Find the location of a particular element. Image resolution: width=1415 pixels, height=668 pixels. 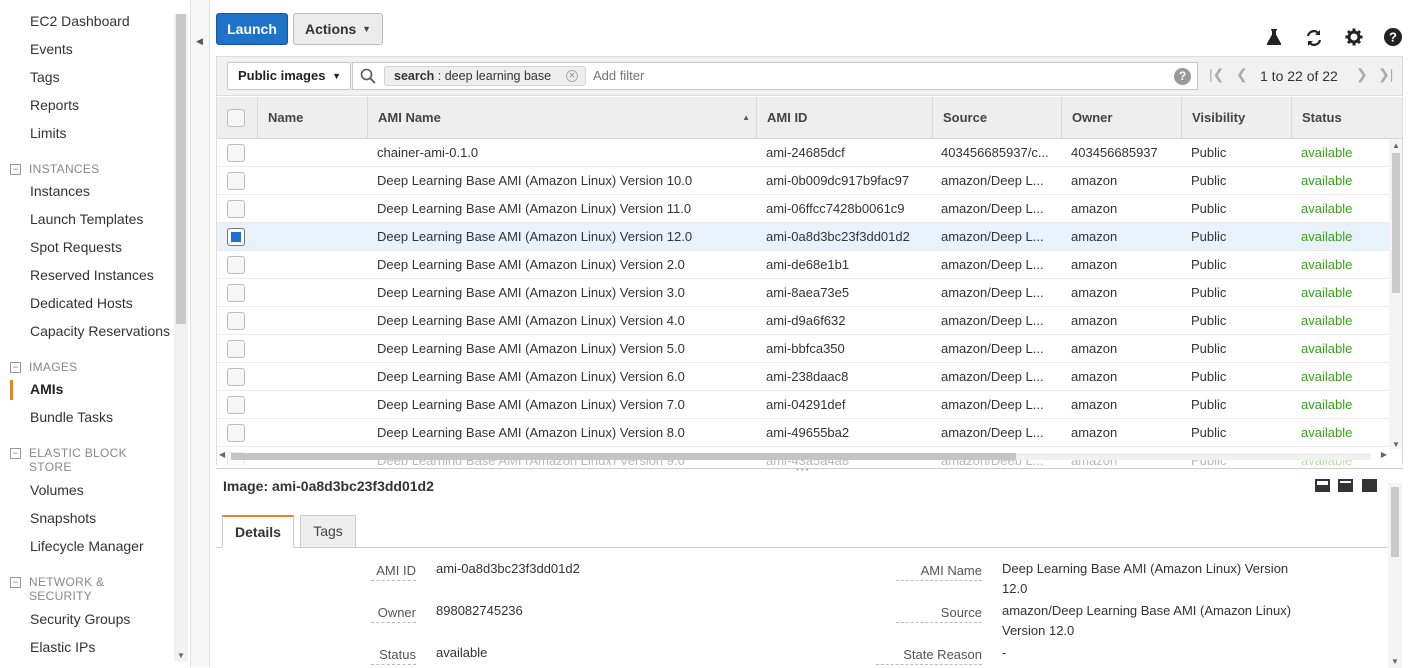

sidebar-item-launch-templates: Launch Templates is located at coordinates (86, 219).